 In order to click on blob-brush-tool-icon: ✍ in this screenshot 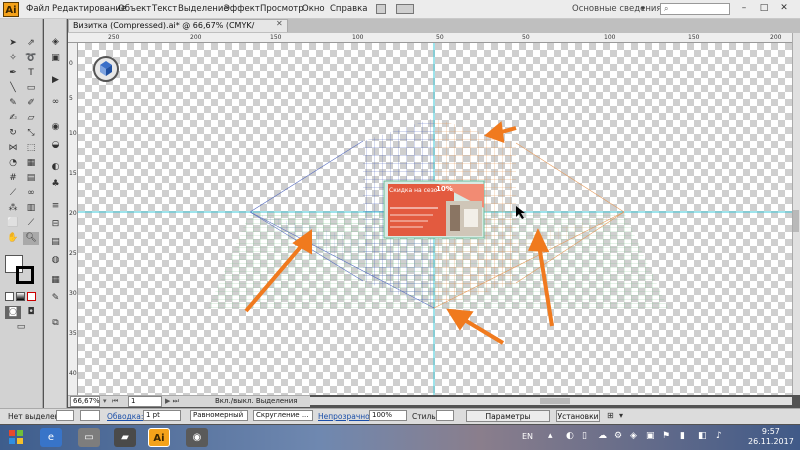, I will do `click(13, 118)`.